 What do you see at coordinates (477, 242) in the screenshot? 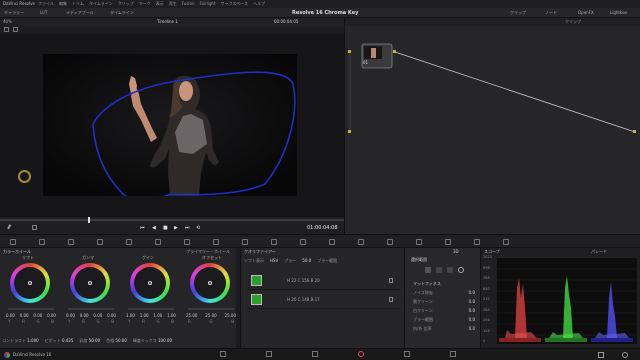
I see `scopes-icon` at bounding box center [477, 242].